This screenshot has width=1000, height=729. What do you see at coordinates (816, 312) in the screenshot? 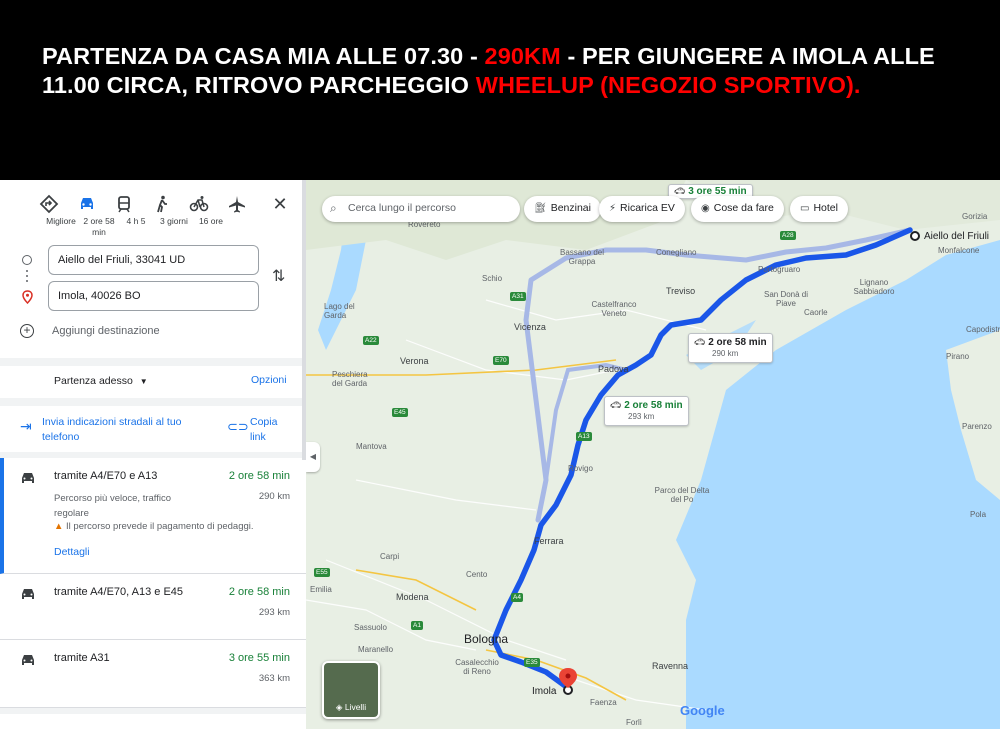
I see `town-label: Caorle` at bounding box center [816, 312].